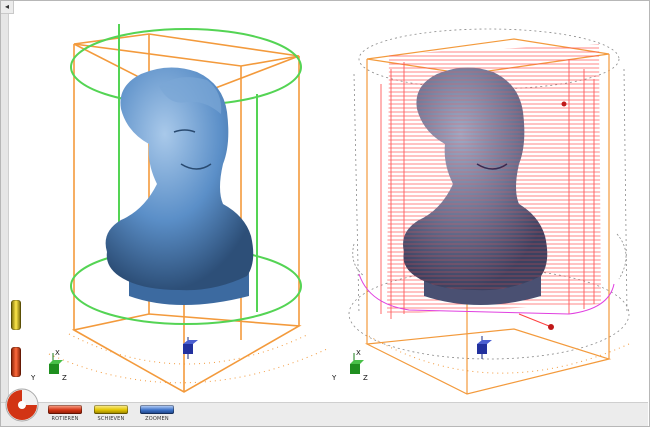 The height and width of the screenshot is (427, 650). I want to click on left-origin-marker, so click(190, 348).